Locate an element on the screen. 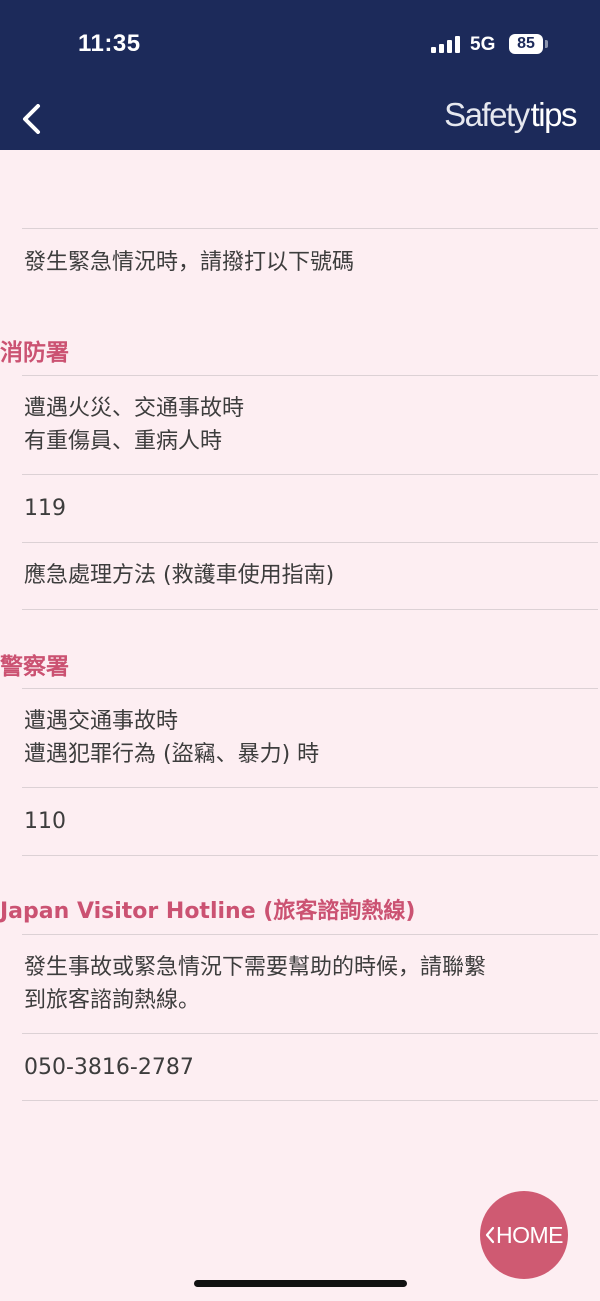  network-type: 5G is located at coordinates (483, 44).